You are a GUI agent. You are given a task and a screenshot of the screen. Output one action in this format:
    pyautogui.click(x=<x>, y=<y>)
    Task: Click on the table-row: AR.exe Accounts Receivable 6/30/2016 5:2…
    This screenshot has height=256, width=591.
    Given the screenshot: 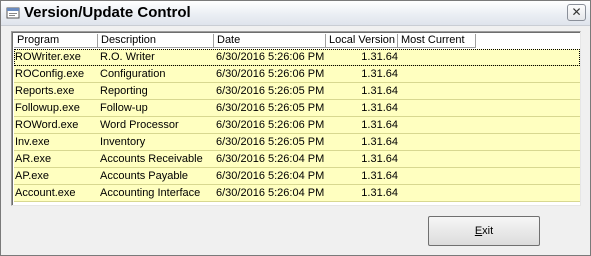 What is the action you would take?
    pyautogui.click(x=297, y=159)
    